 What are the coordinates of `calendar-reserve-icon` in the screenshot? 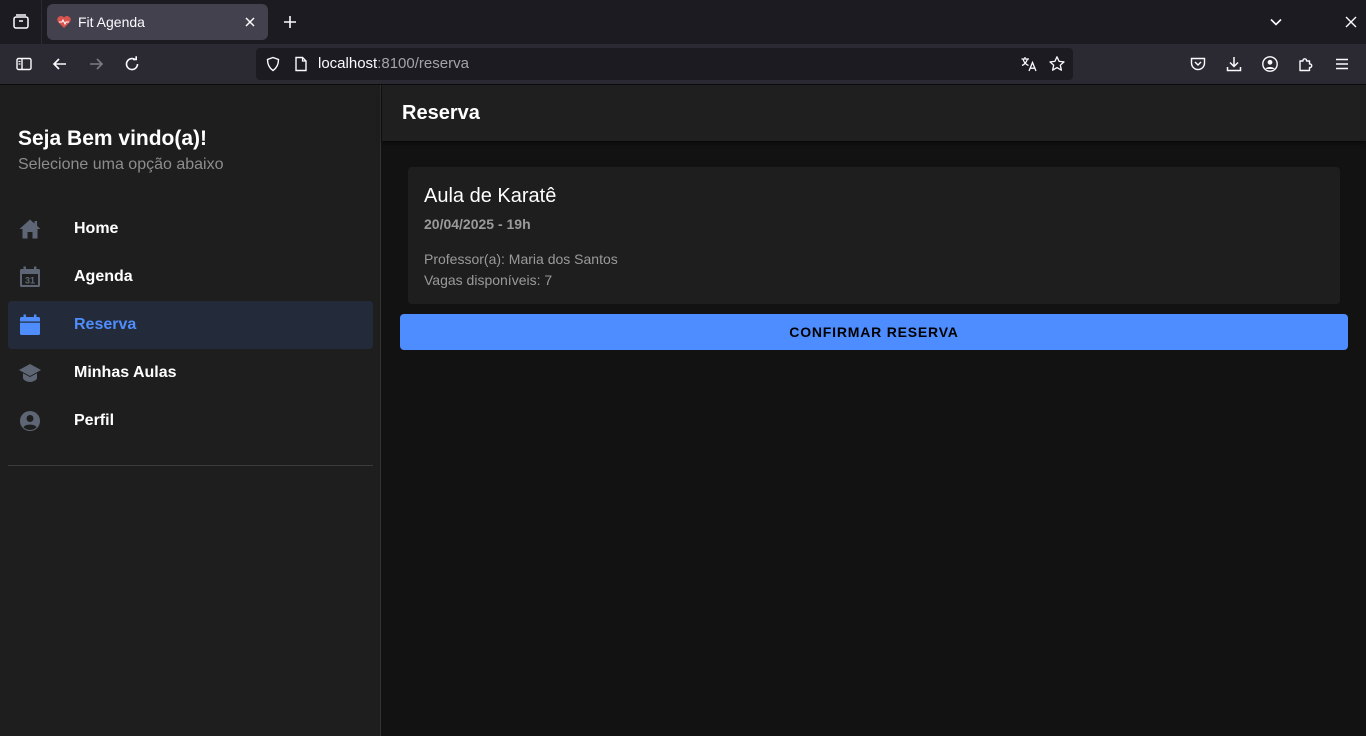 It's located at (30, 325).